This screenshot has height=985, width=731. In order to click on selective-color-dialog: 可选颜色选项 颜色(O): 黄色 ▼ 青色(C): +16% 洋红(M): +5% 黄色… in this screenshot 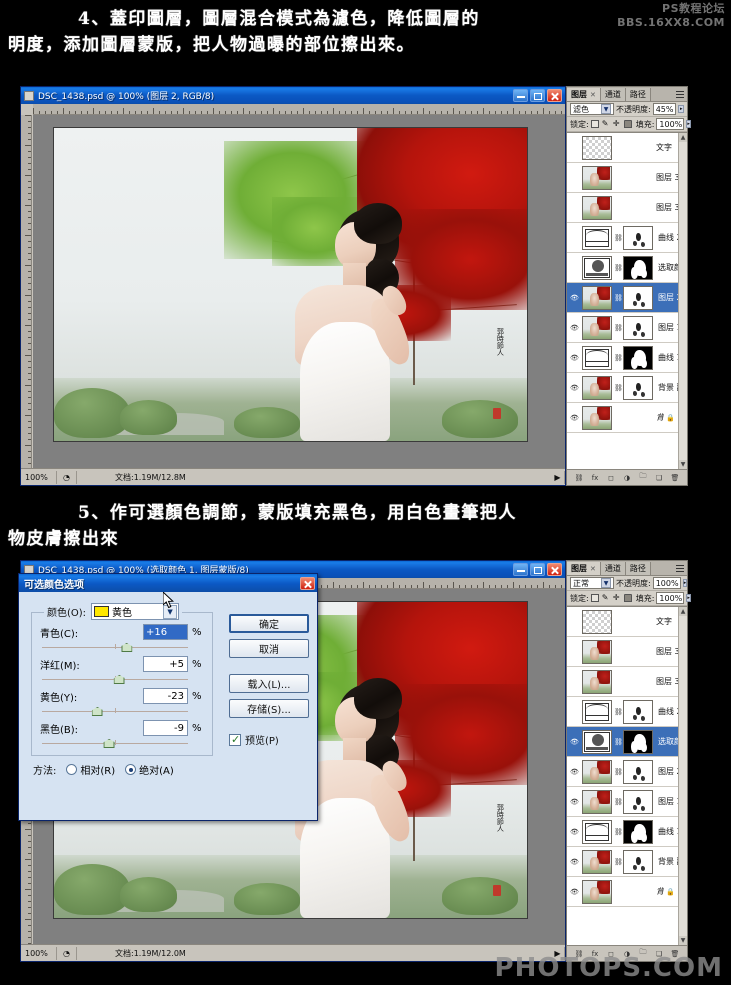, I will do `click(168, 697)`.